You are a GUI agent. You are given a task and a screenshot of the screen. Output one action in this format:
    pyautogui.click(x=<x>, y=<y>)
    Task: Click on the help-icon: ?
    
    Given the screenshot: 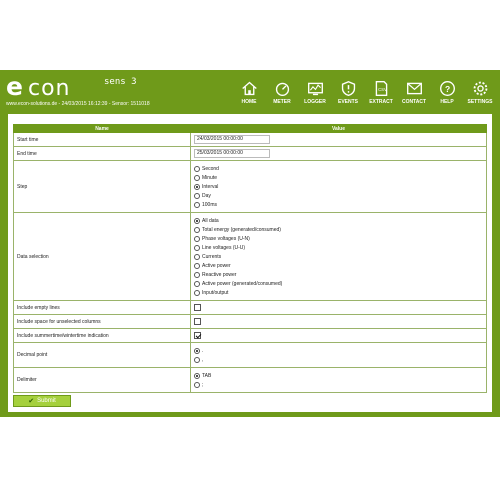 What is the action you would take?
    pyautogui.click(x=447, y=88)
    